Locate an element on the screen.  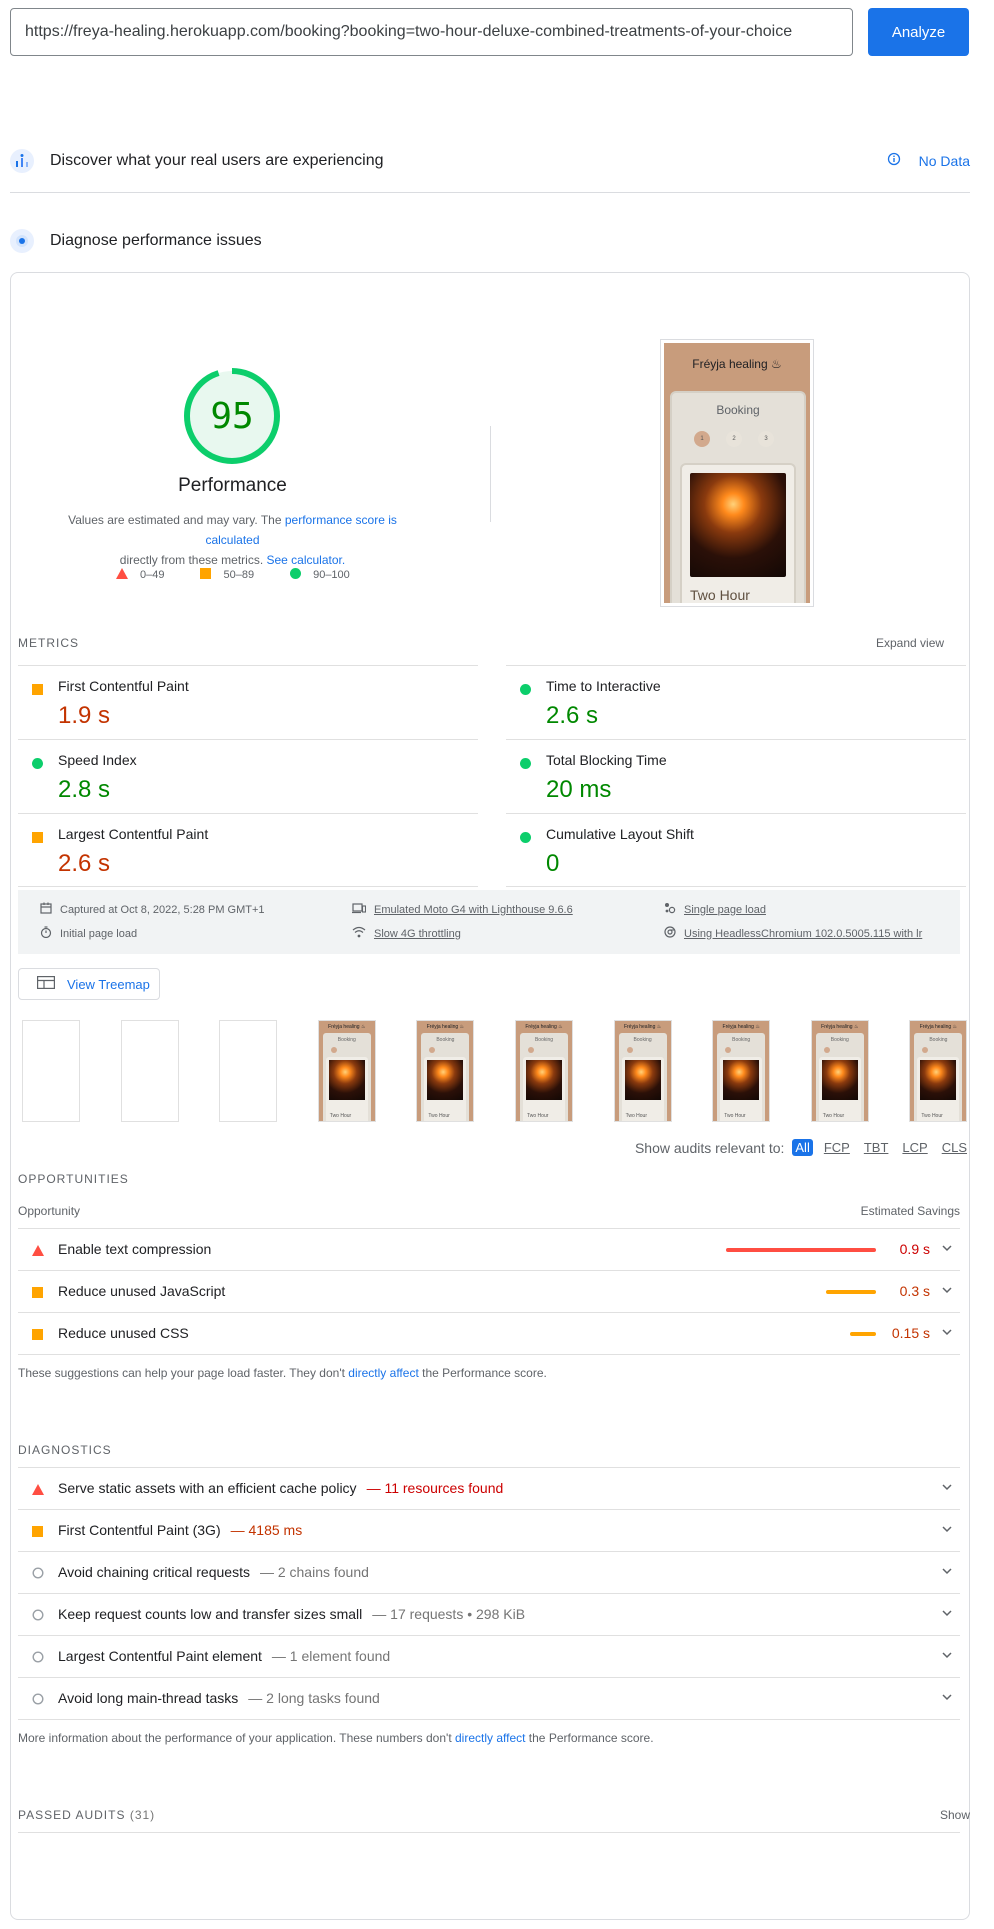
square-icon is located at coordinates (206, 575).